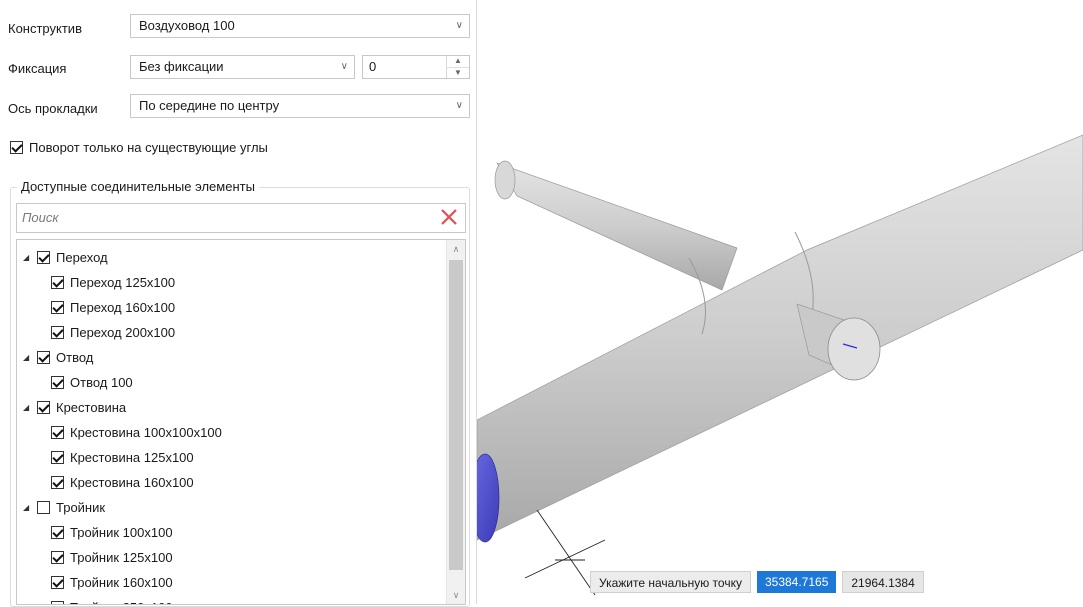 Image resolution: width=1083 pixels, height=607 pixels. What do you see at coordinates (16, 147) in the screenshot?
I see `rotate-checkbox` at bounding box center [16, 147].